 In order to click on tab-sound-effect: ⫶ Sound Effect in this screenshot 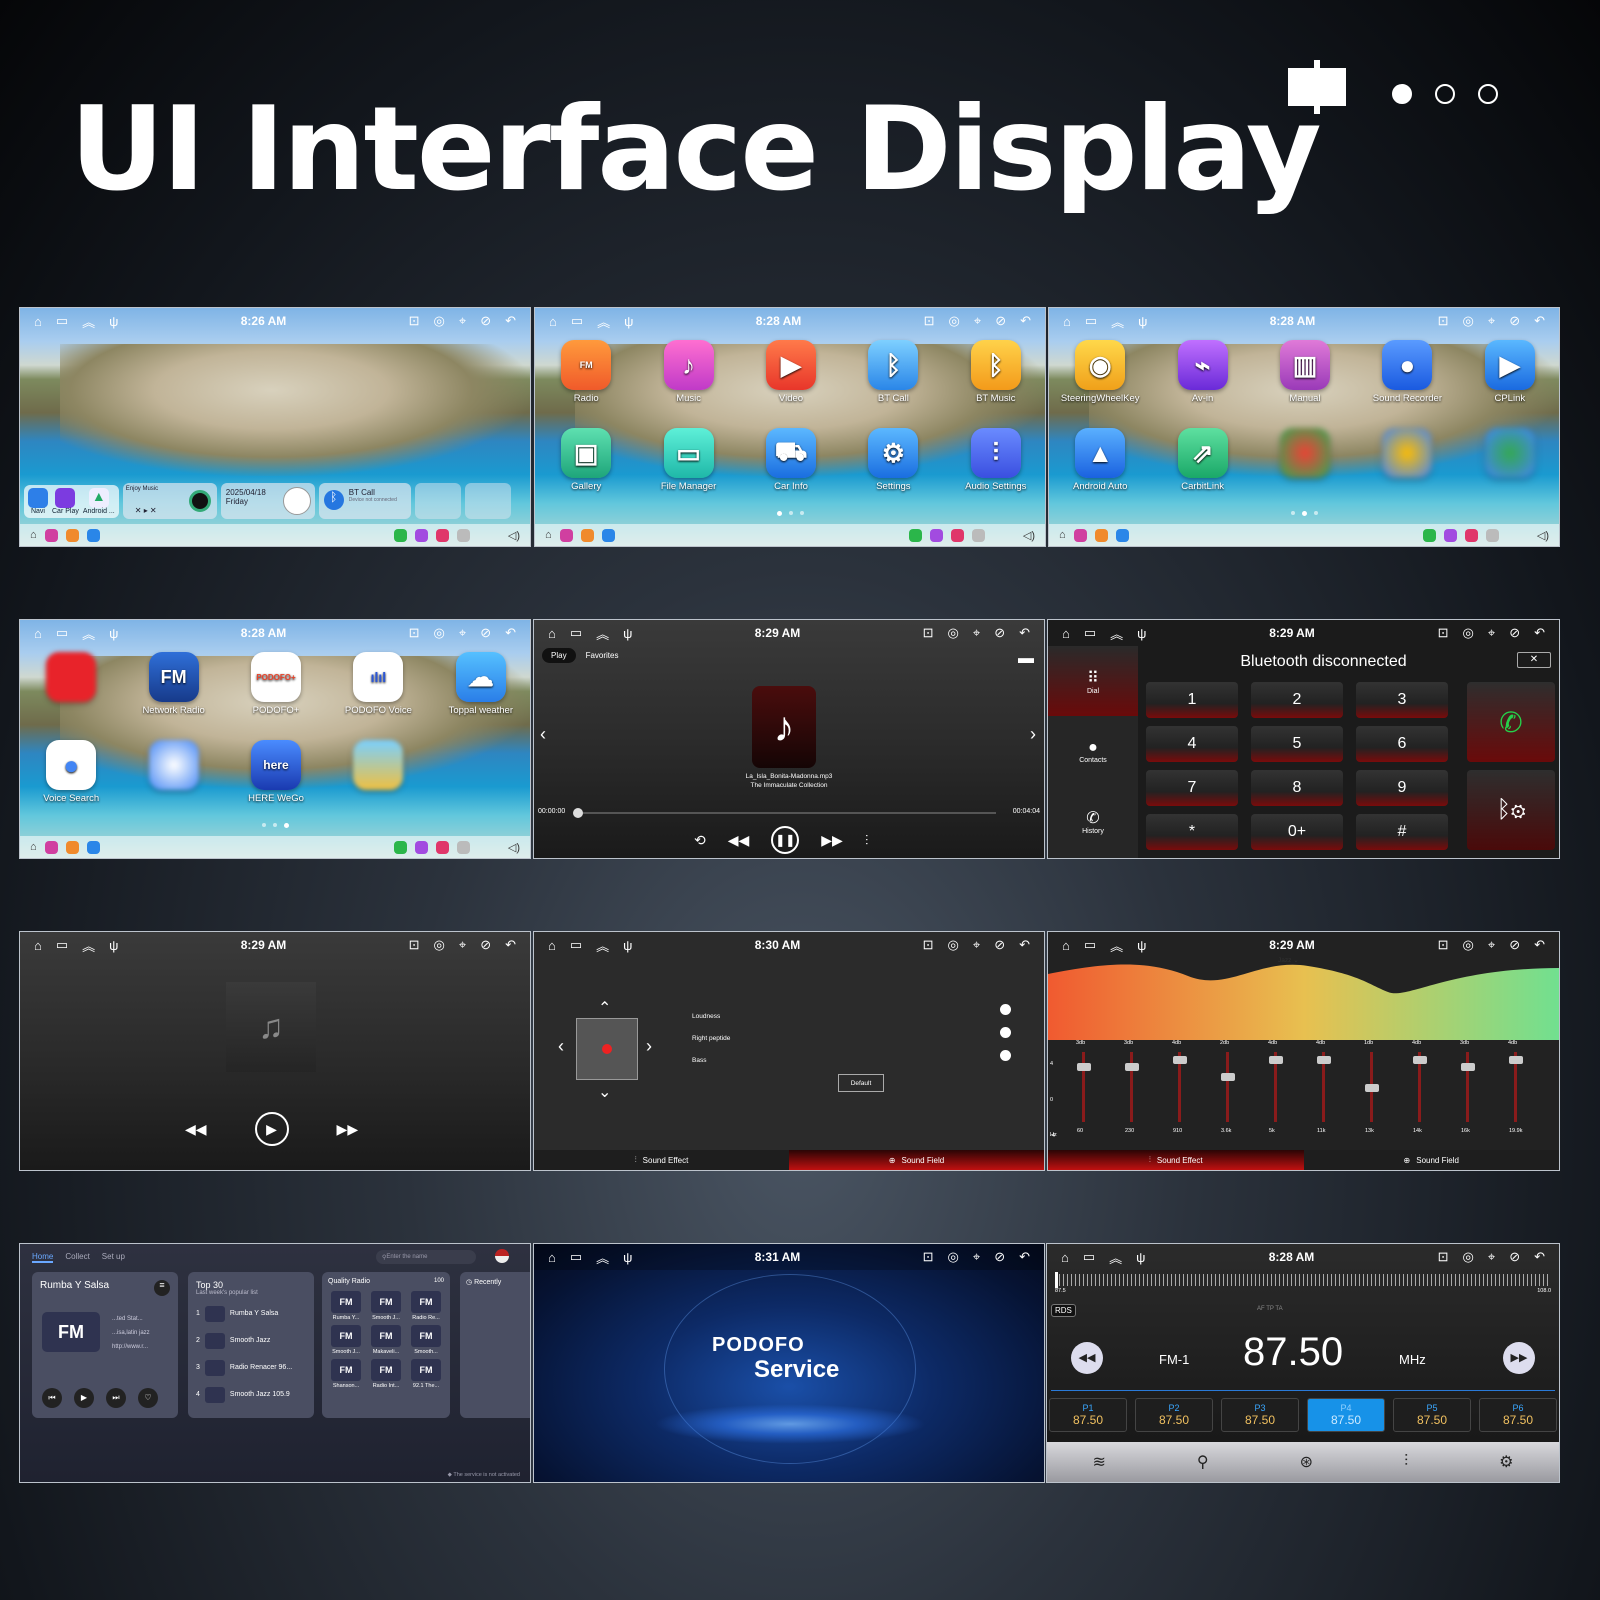, I will do `click(1176, 1160)`.